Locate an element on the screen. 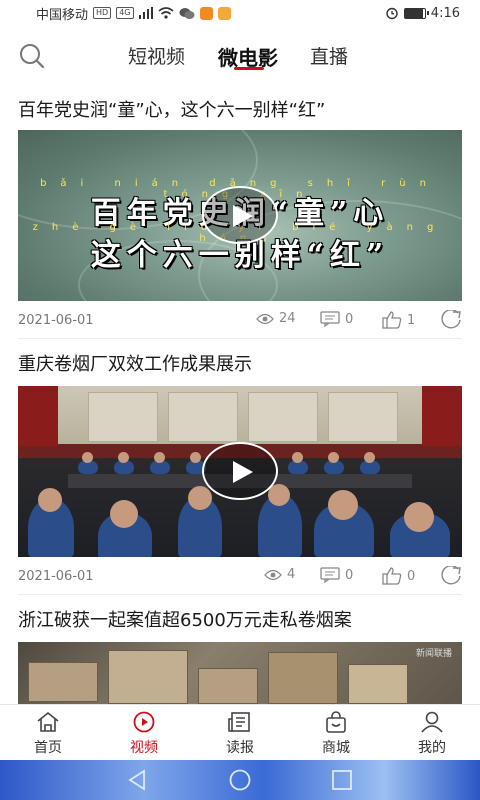  status-left: 中国移动 HD 4G is located at coordinates (133, 13).